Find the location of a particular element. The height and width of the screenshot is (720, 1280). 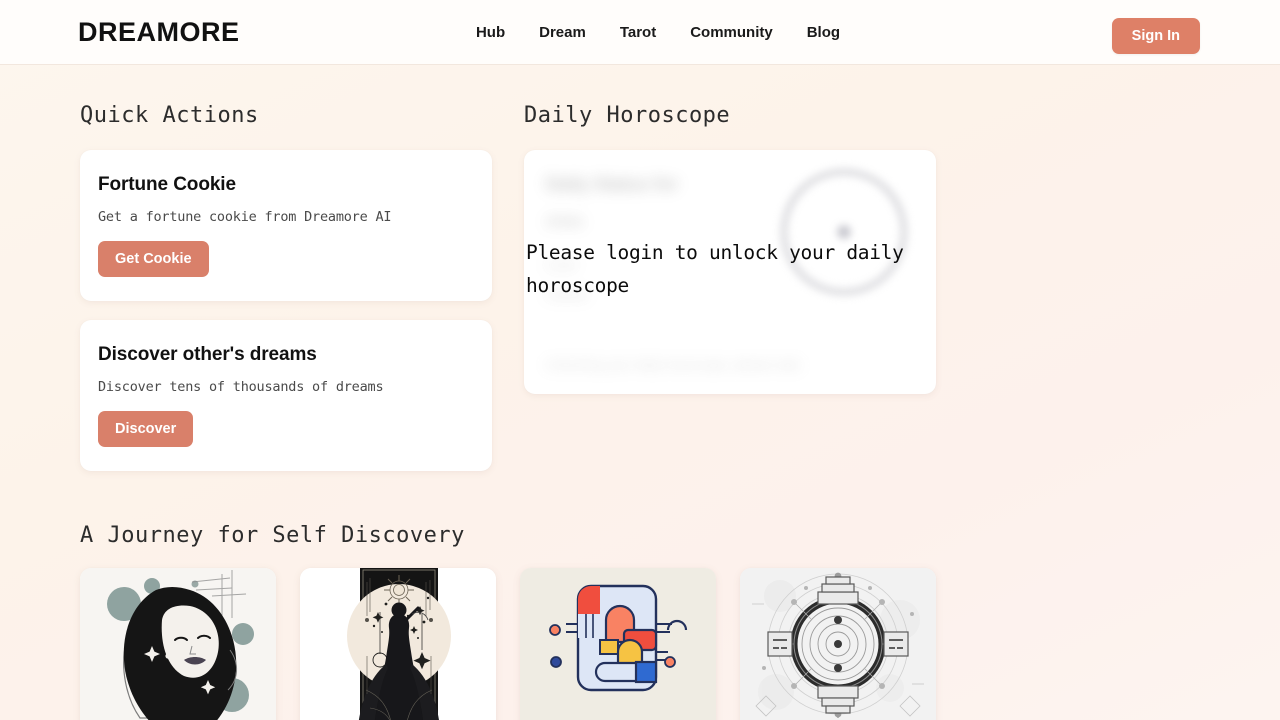

journey-title: A Journey for Self Discovery is located at coordinates (272, 535).